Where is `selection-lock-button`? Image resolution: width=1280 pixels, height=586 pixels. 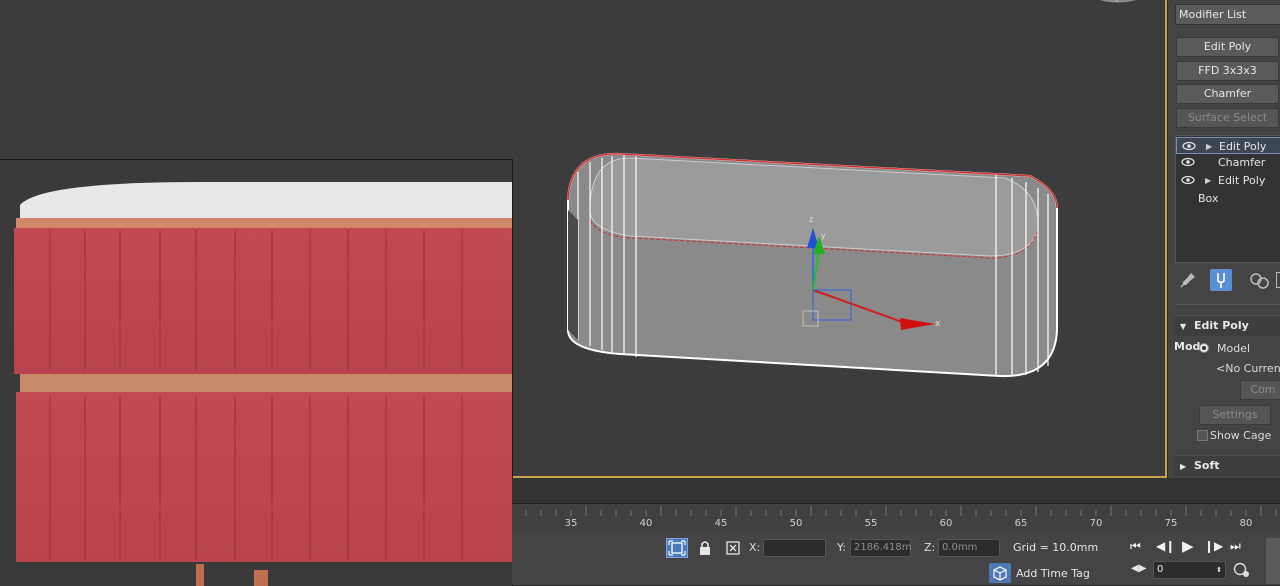 selection-lock-button is located at coordinates (677, 548).